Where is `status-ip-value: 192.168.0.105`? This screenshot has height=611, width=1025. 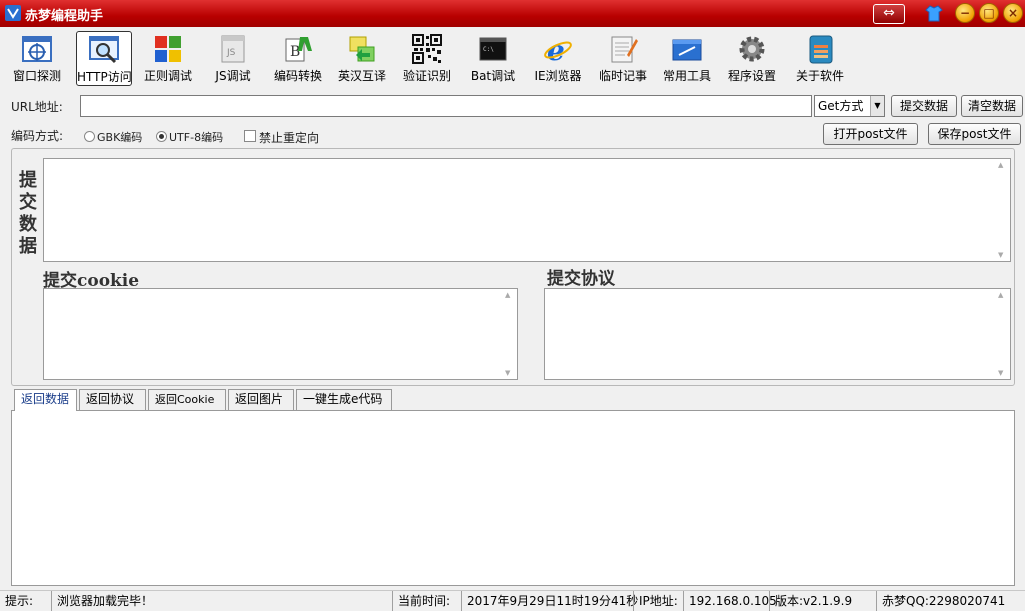
status-ip-value: 192.168.0.105 is located at coordinates (730, 601).